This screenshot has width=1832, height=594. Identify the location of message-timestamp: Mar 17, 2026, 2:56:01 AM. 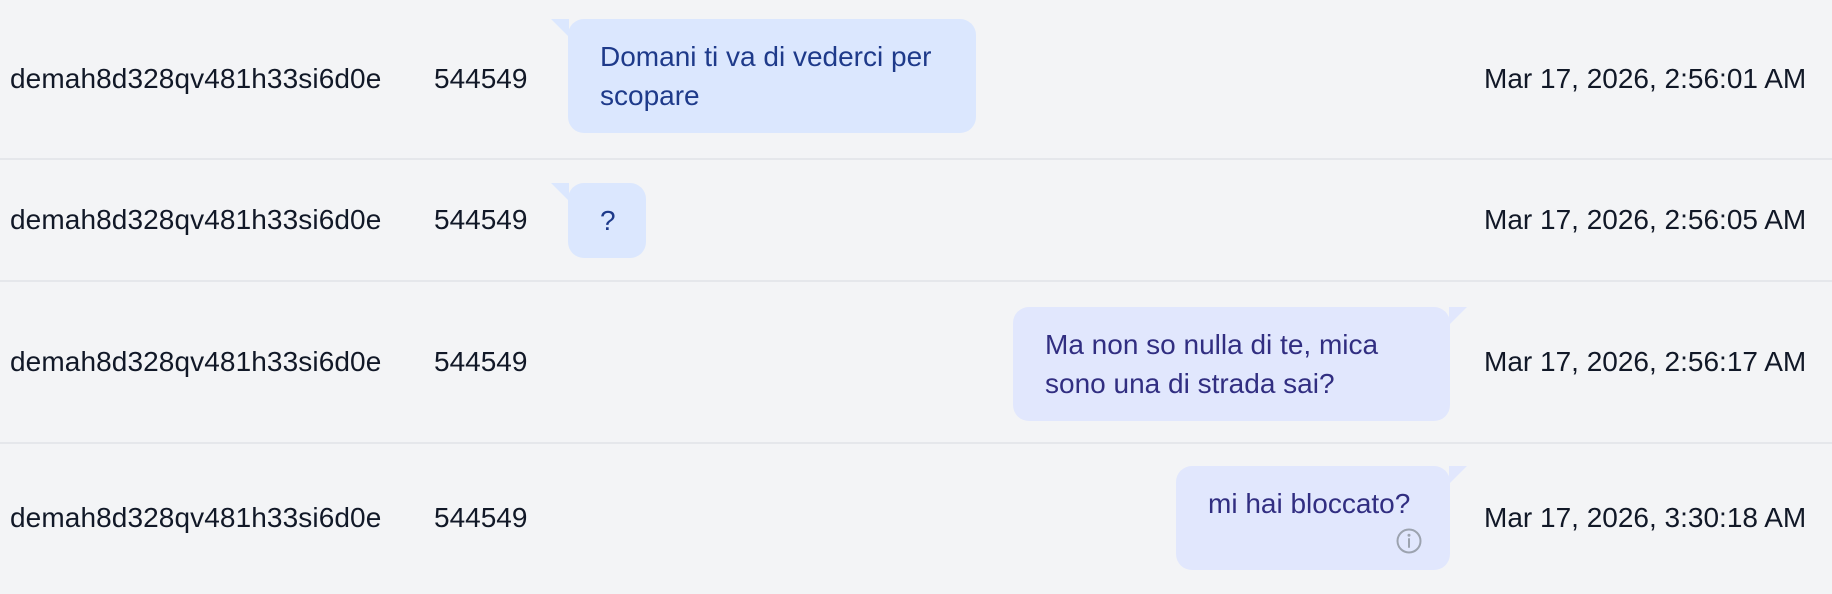
(1645, 78).